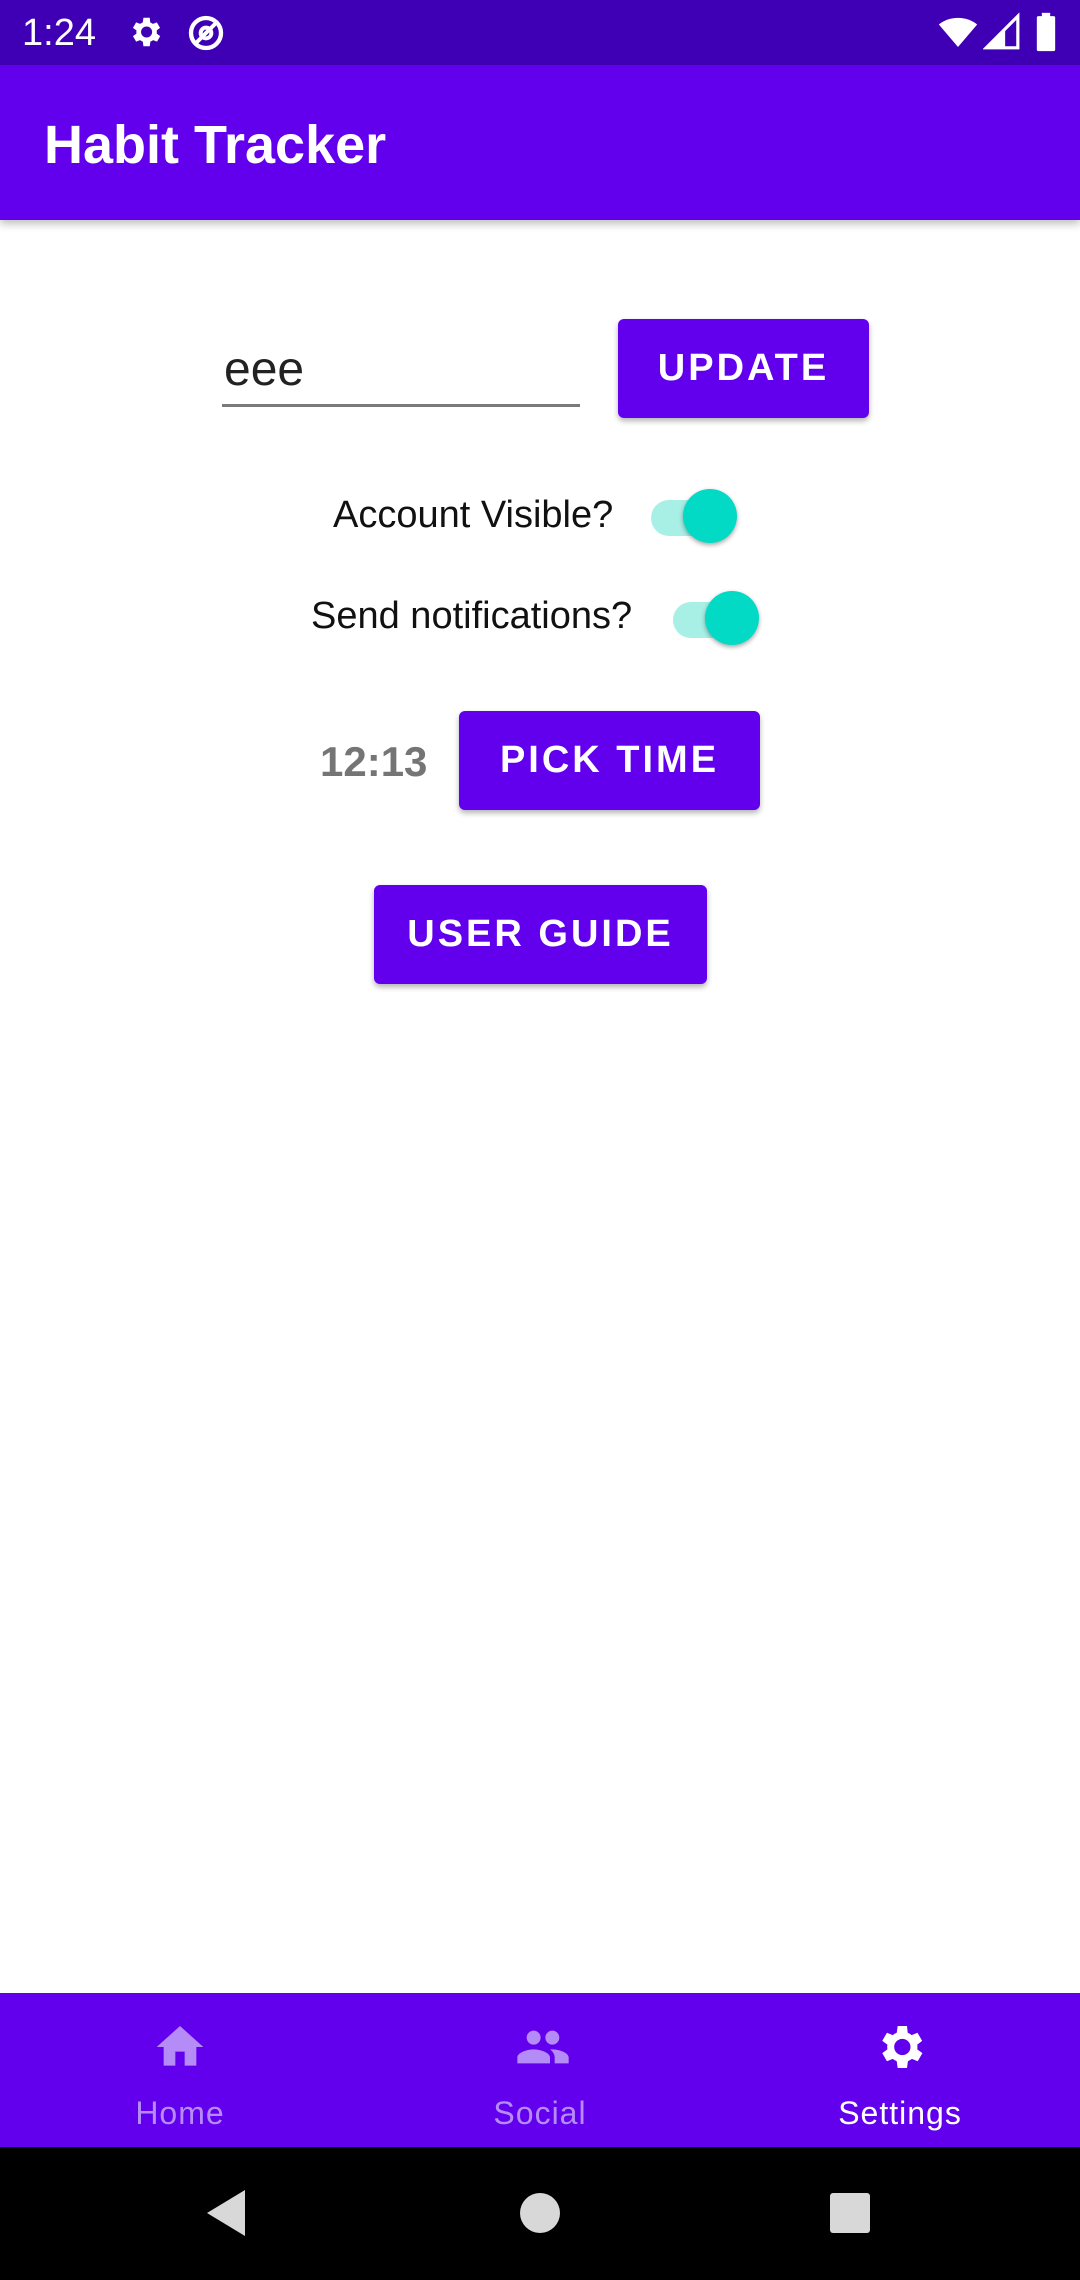 This screenshot has height=2280, width=1080. Describe the element at coordinates (540, 32) in the screenshot. I see `status-bar: 1:24` at that location.